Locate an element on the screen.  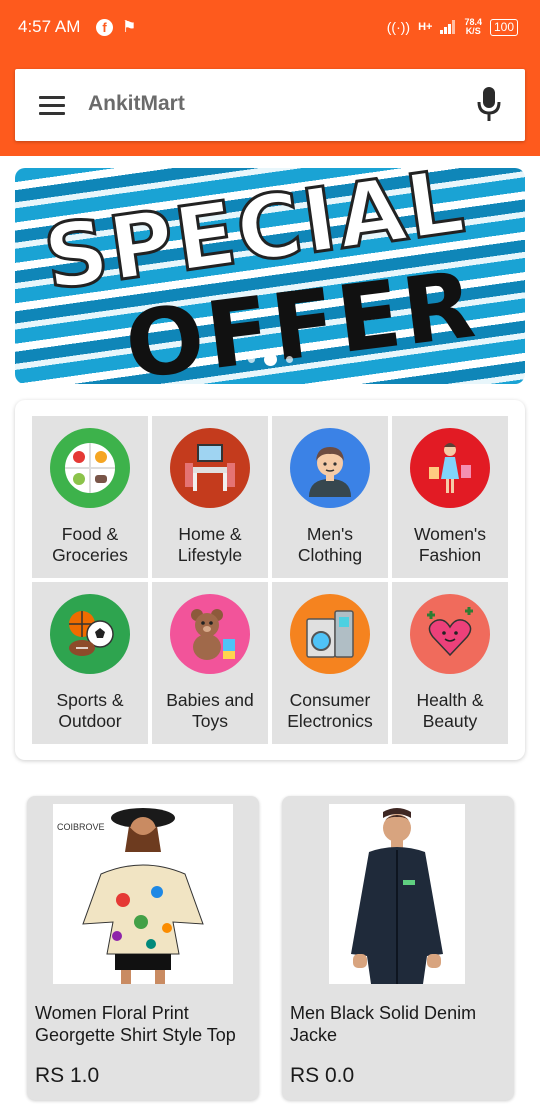
status-time: 4:57 AM is located at coordinates (49, 26).